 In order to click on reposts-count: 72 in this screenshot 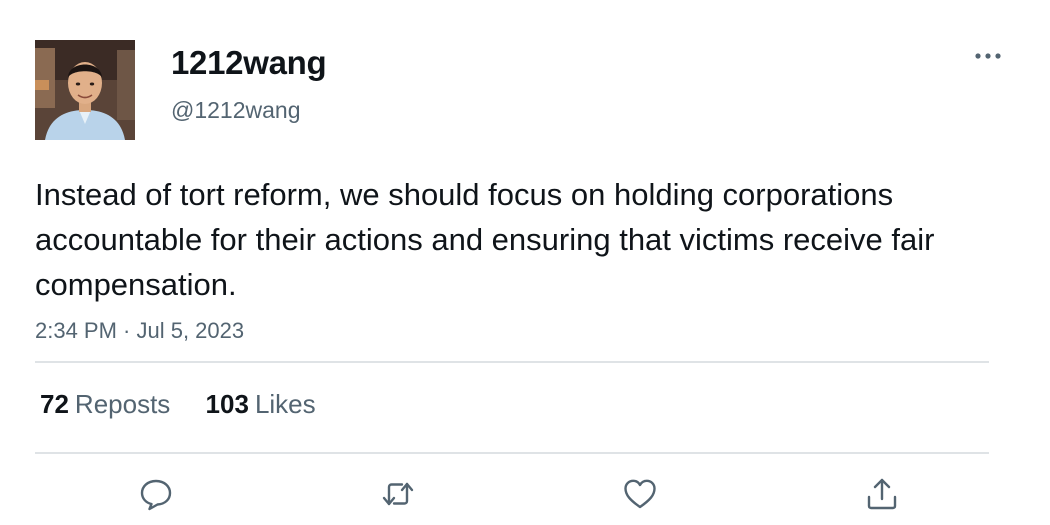, I will do `click(54, 404)`.